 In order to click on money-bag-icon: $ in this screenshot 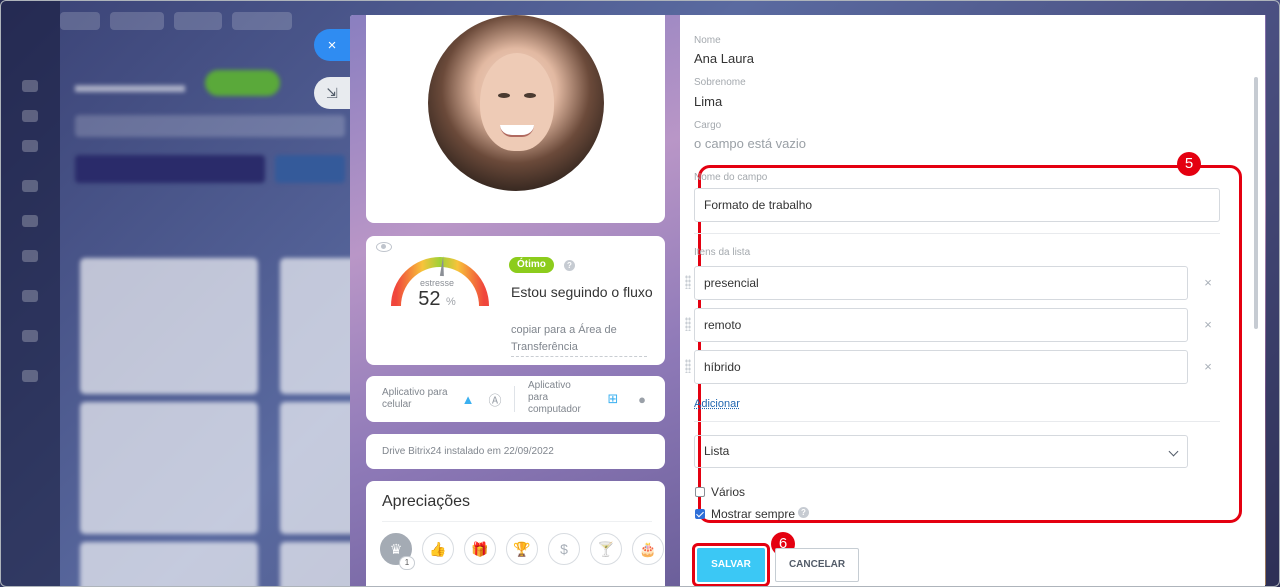, I will do `click(564, 549)`.